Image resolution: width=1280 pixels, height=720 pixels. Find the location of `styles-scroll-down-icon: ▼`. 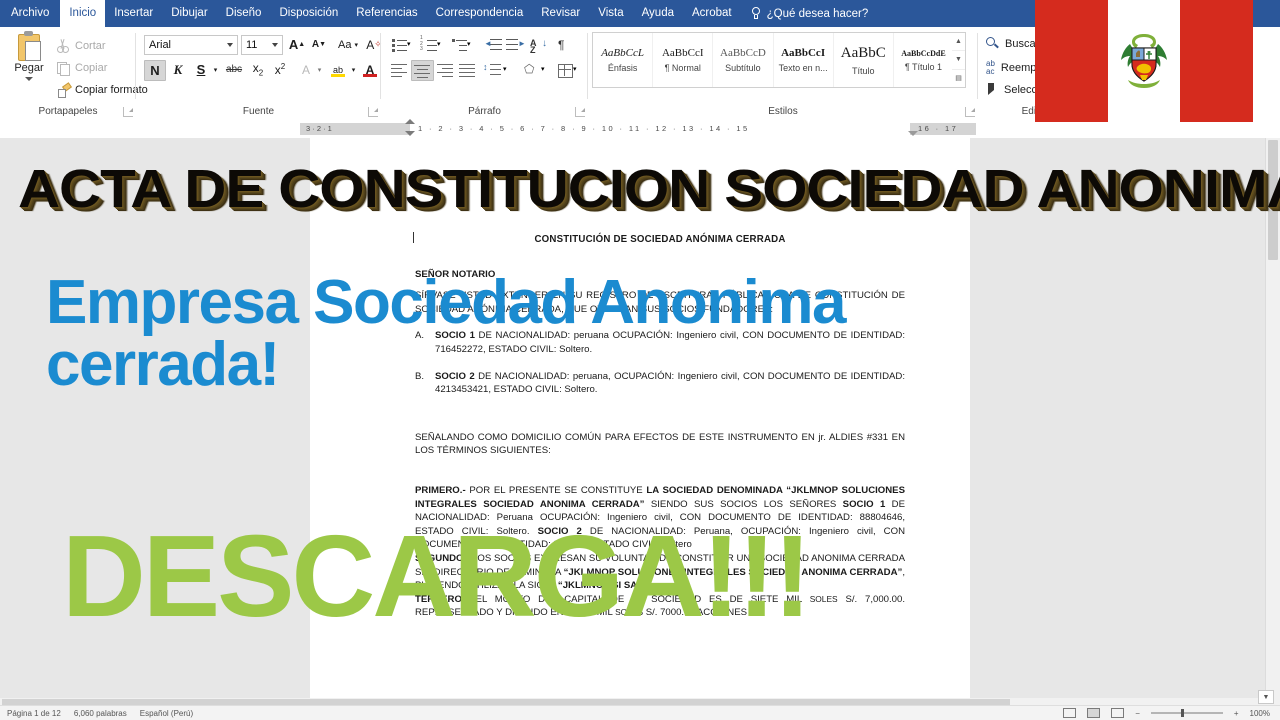

styles-scroll-down-icon: ▼ is located at coordinates (958, 60).